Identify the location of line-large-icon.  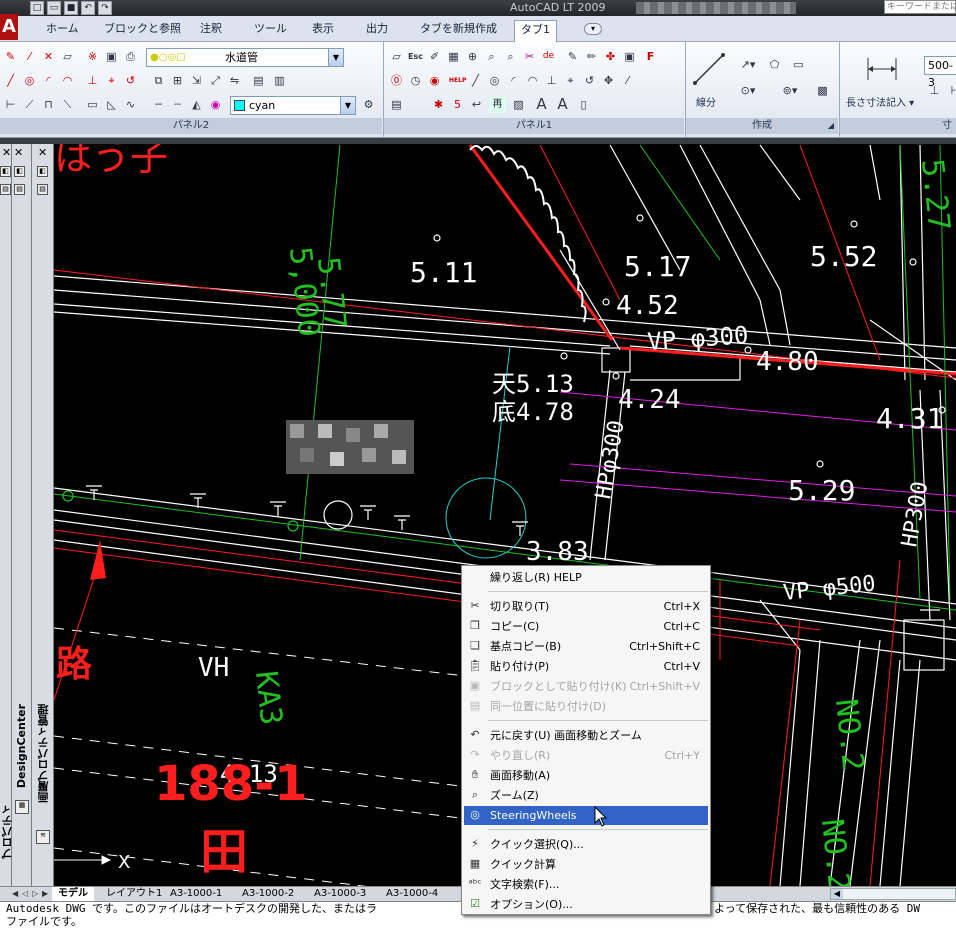
(709, 69).